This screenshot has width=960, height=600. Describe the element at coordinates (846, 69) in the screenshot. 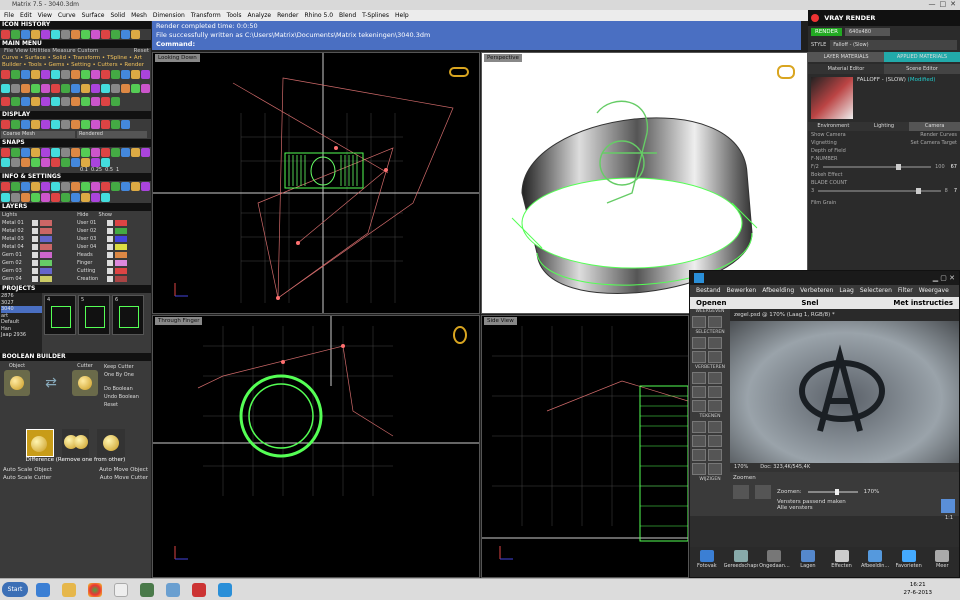

I see `tab-material-editor: Material Editor` at that location.